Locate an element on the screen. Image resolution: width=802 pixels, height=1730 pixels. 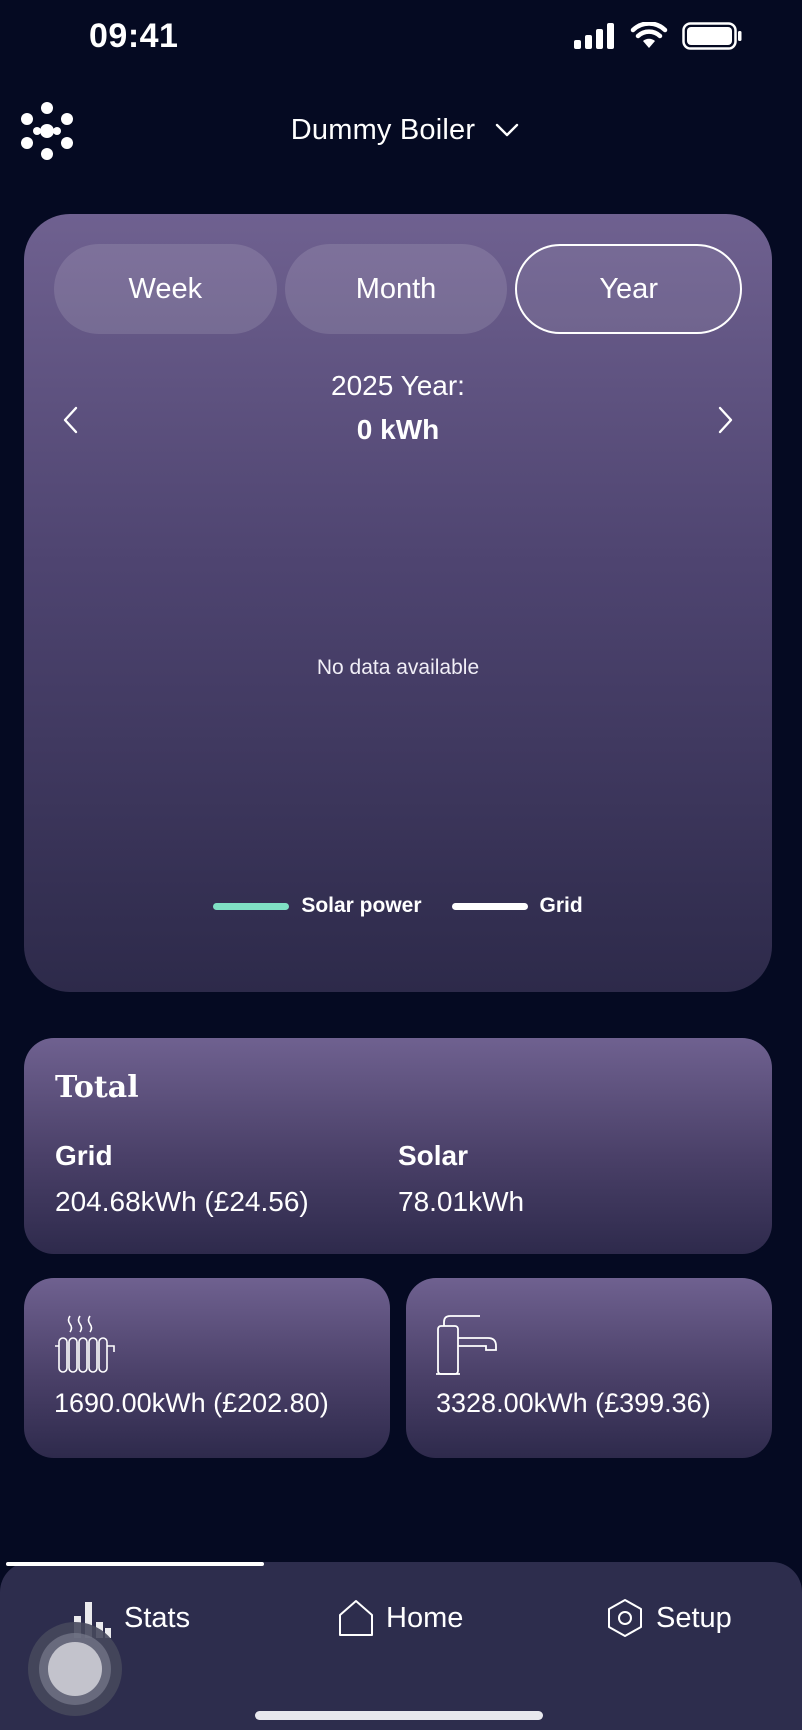
chevron-down-icon is located at coordinates (507, 130).